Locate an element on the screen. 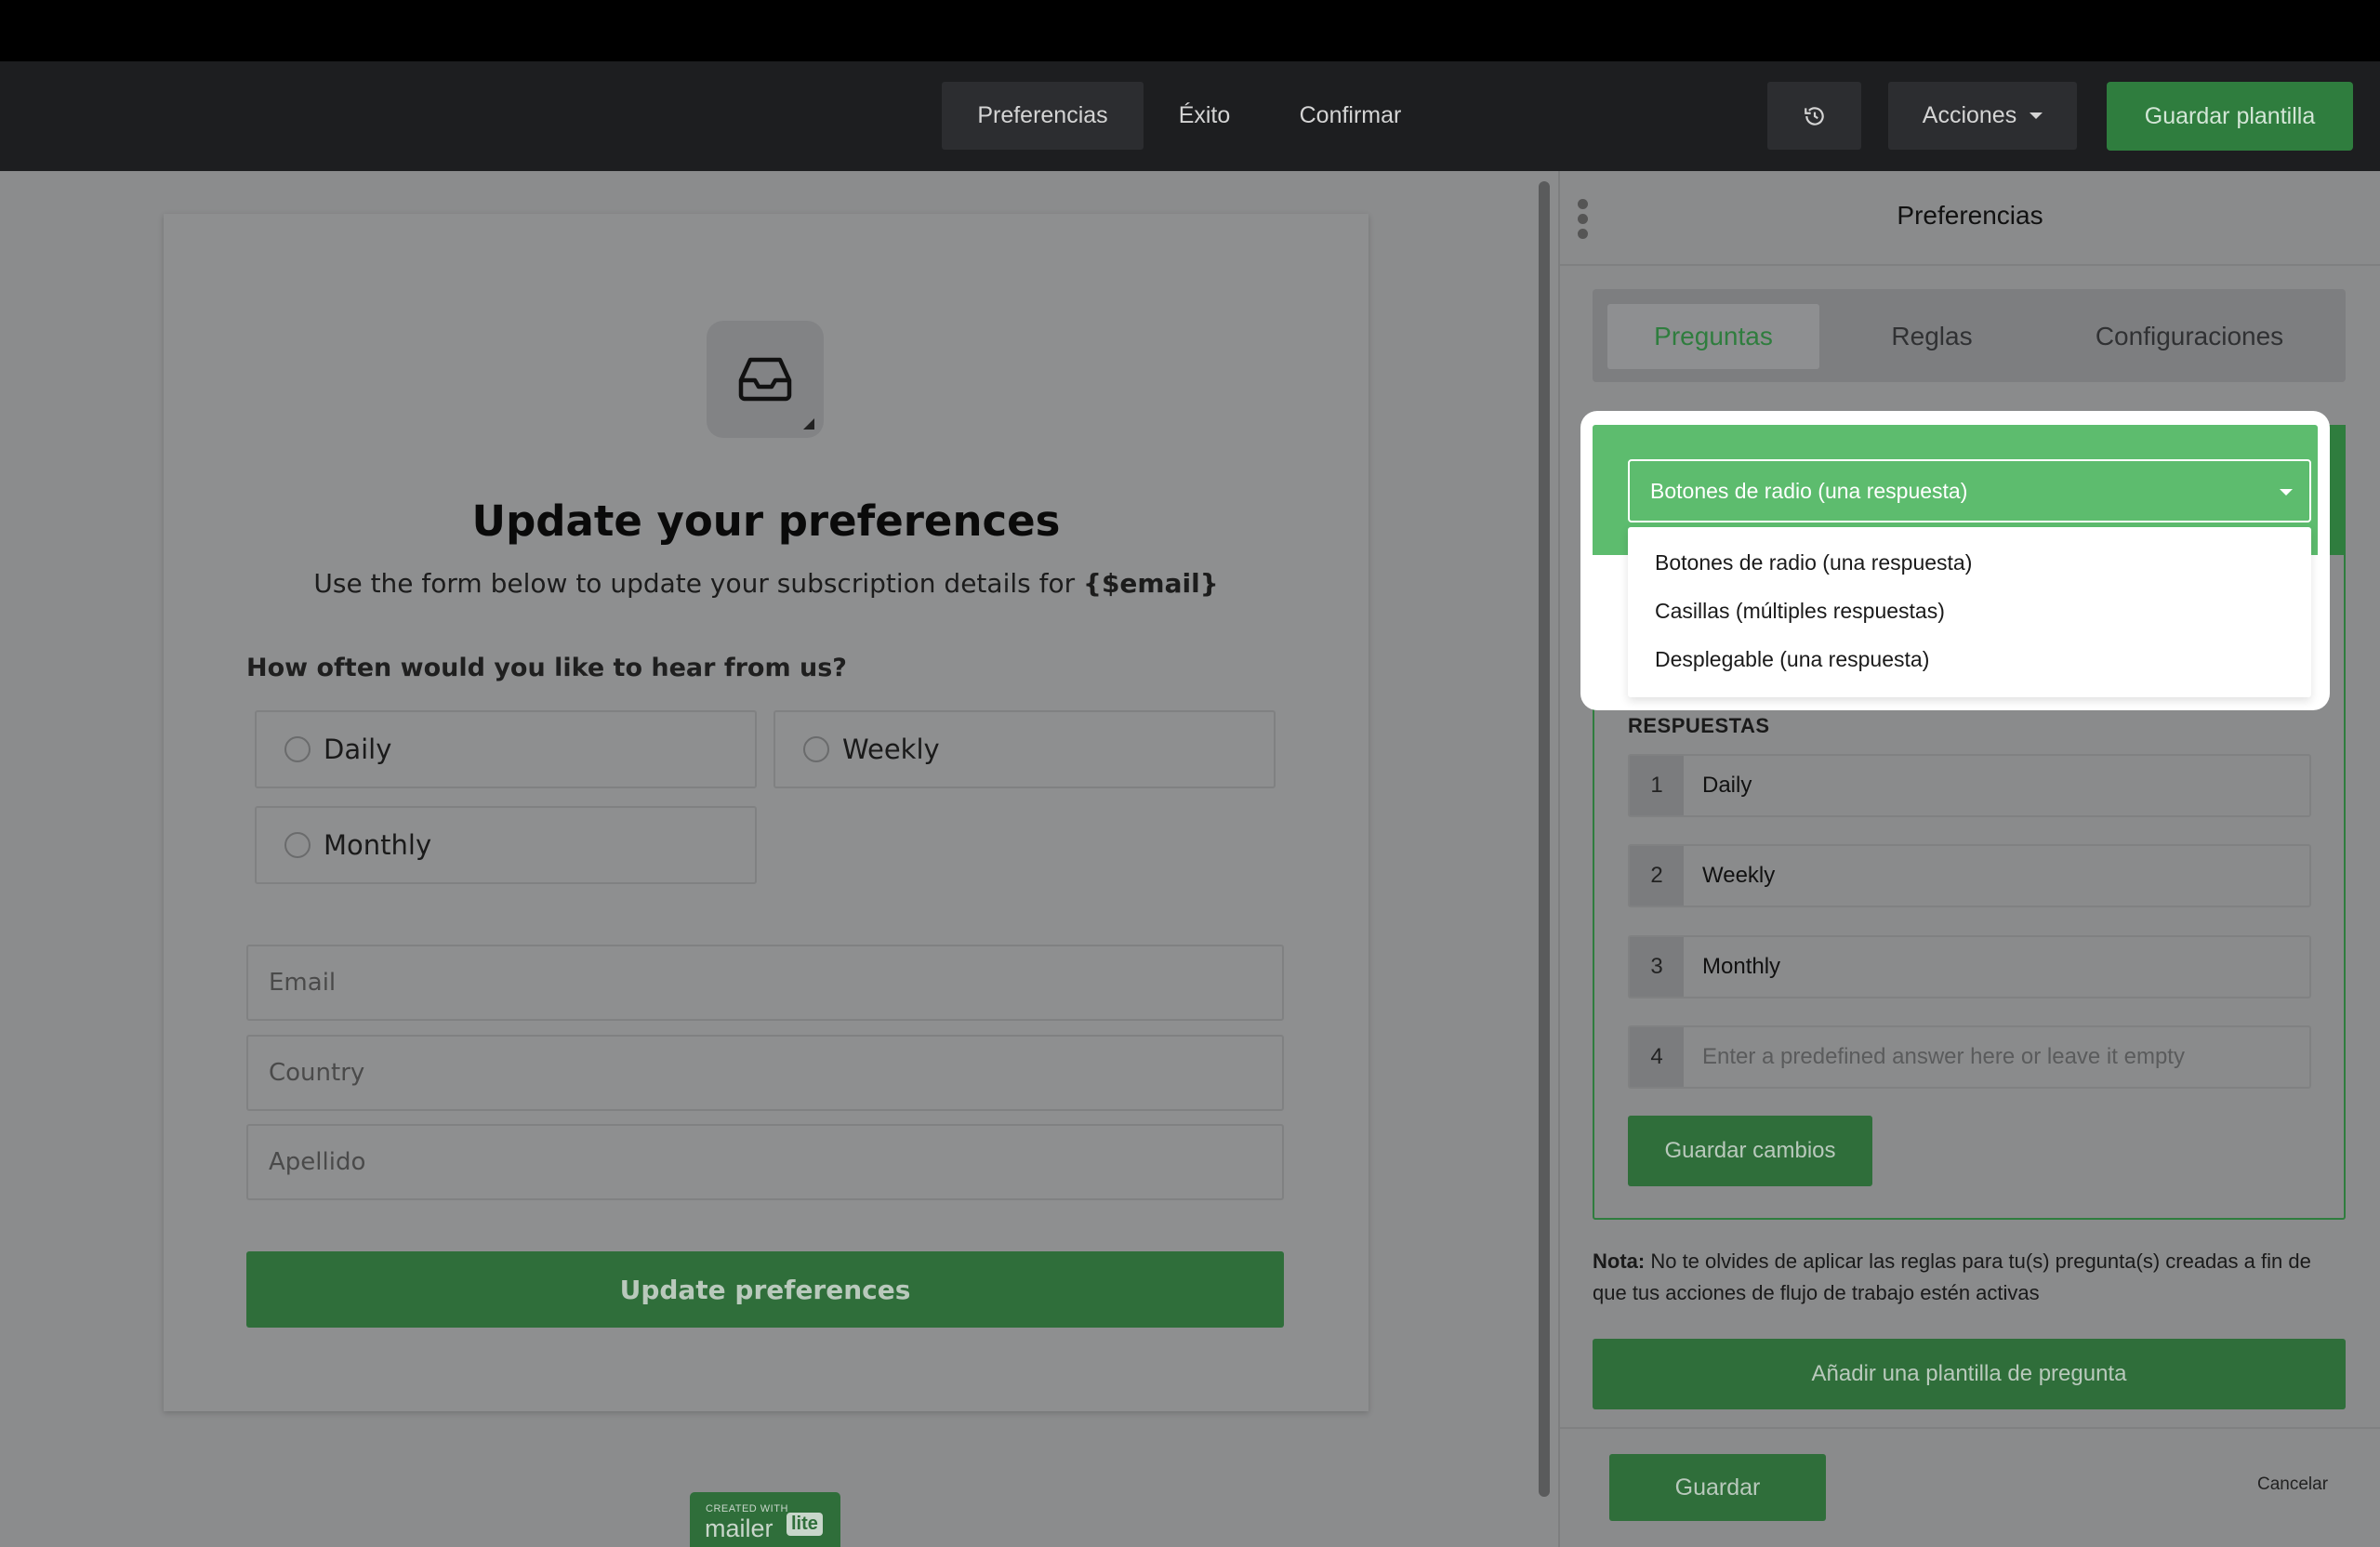 This screenshot has width=2380, height=1547. answer-input: Daily is located at coordinates (1996, 785).